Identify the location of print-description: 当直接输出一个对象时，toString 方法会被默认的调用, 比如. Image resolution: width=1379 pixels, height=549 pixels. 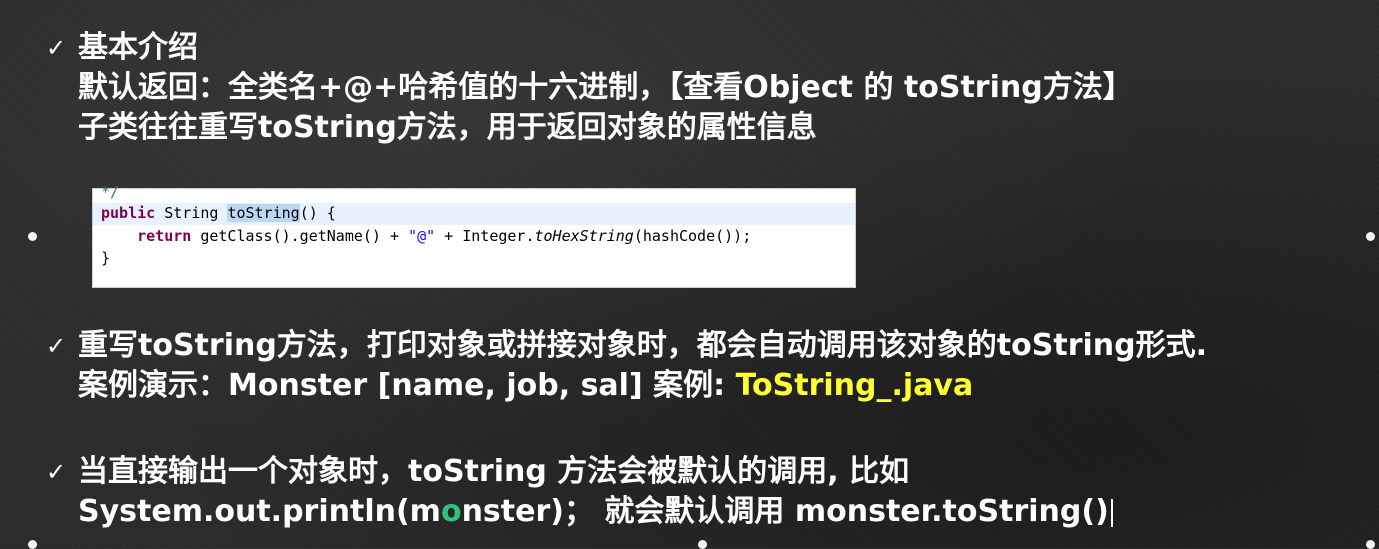
(494, 471).